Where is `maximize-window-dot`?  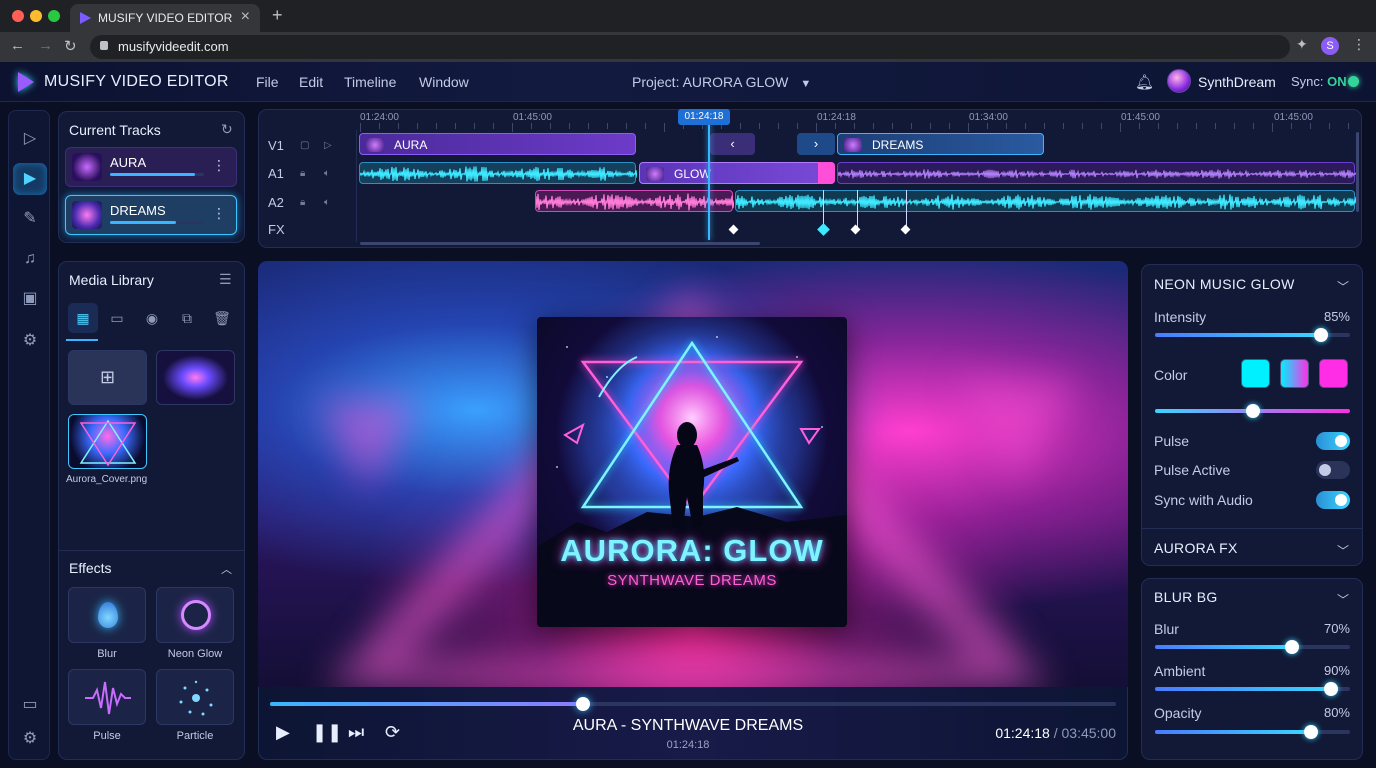 maximize-window-dot is located at coordinates (54, 16).